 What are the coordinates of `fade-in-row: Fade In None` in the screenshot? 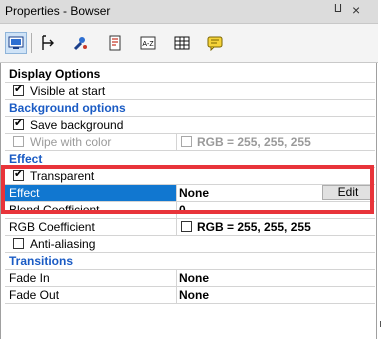 It's located at (190, 278).